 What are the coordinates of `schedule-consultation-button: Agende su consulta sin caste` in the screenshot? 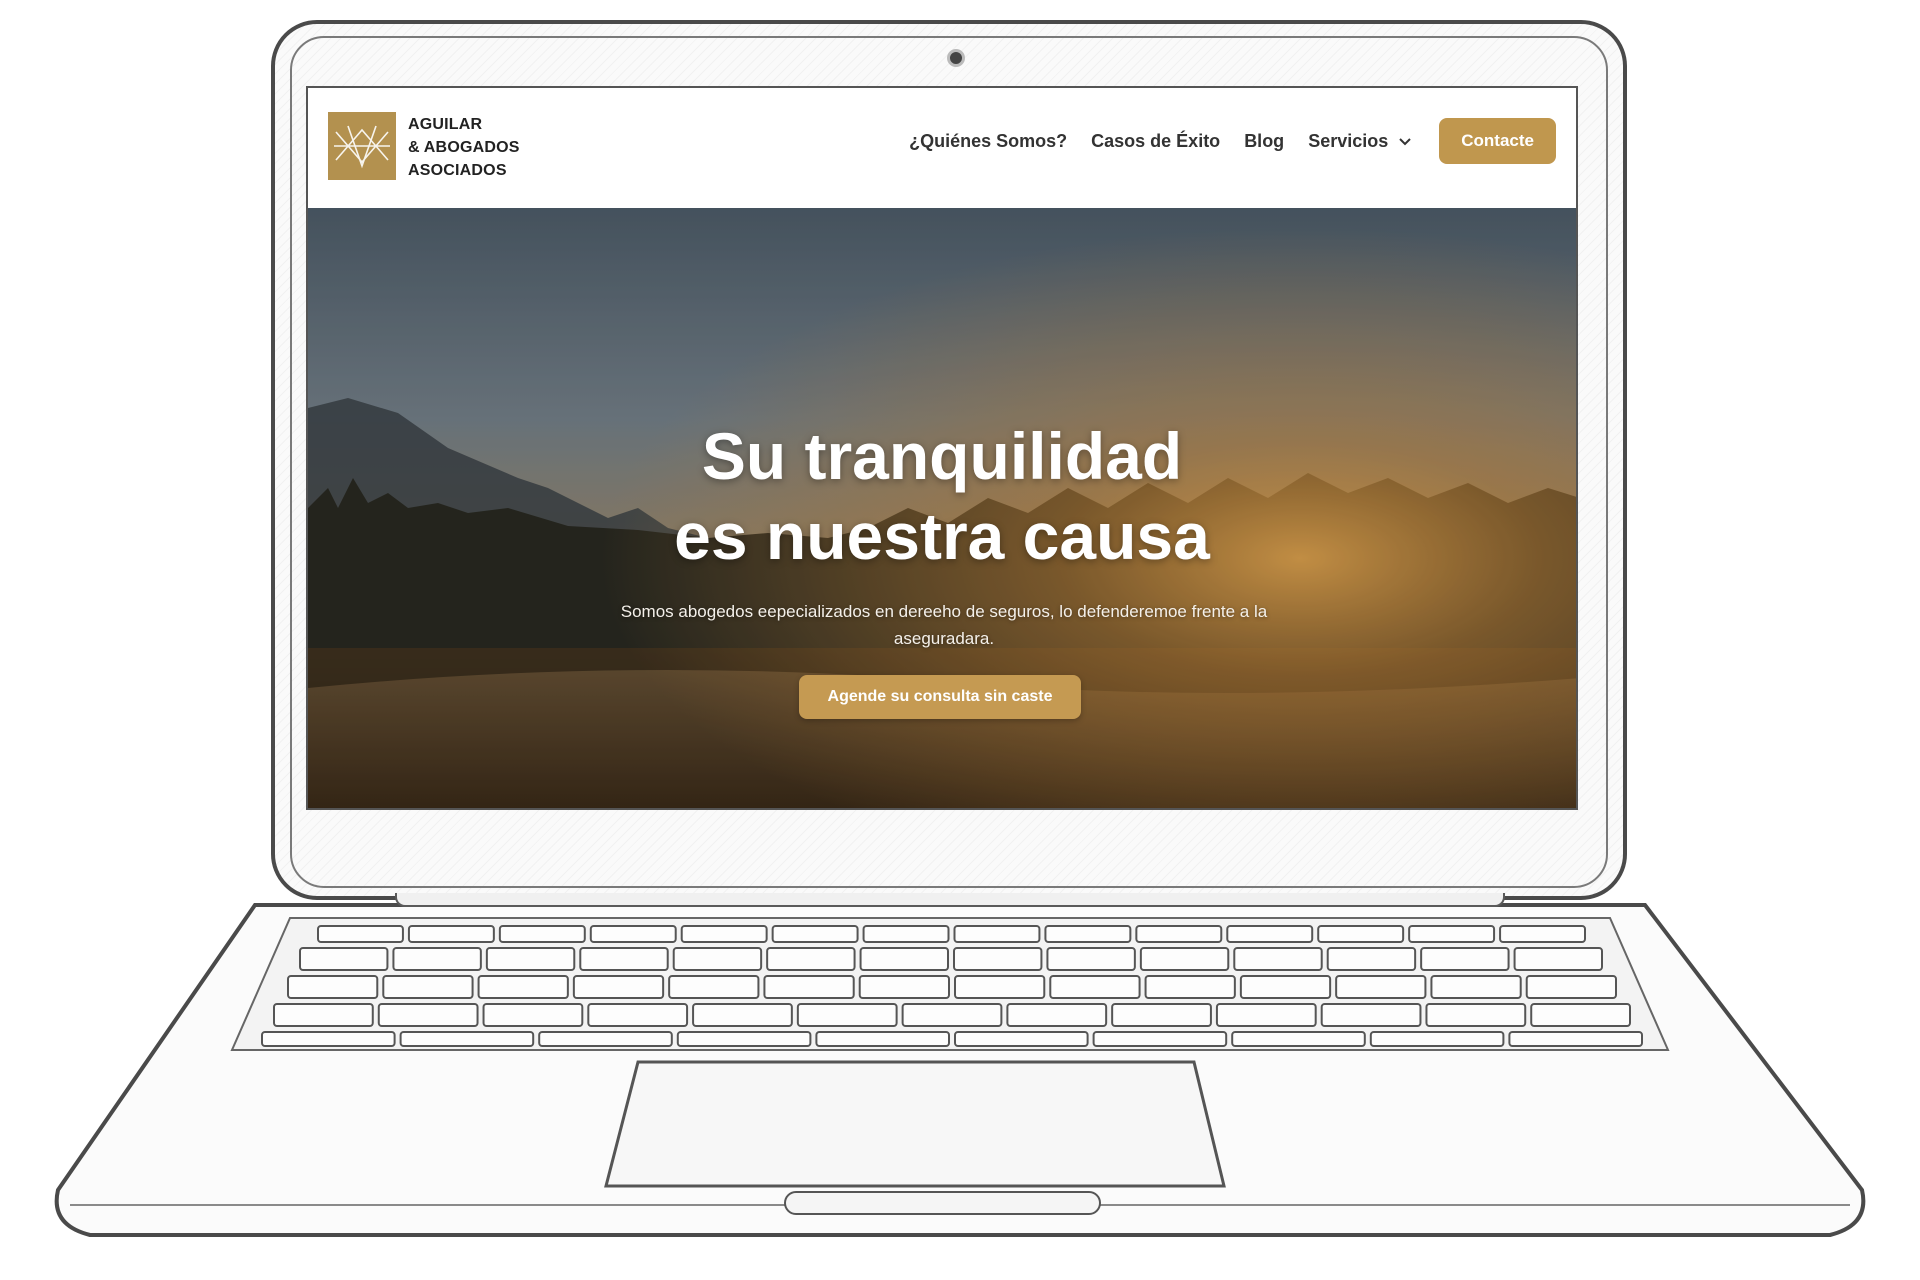 It's located at (940, 697).